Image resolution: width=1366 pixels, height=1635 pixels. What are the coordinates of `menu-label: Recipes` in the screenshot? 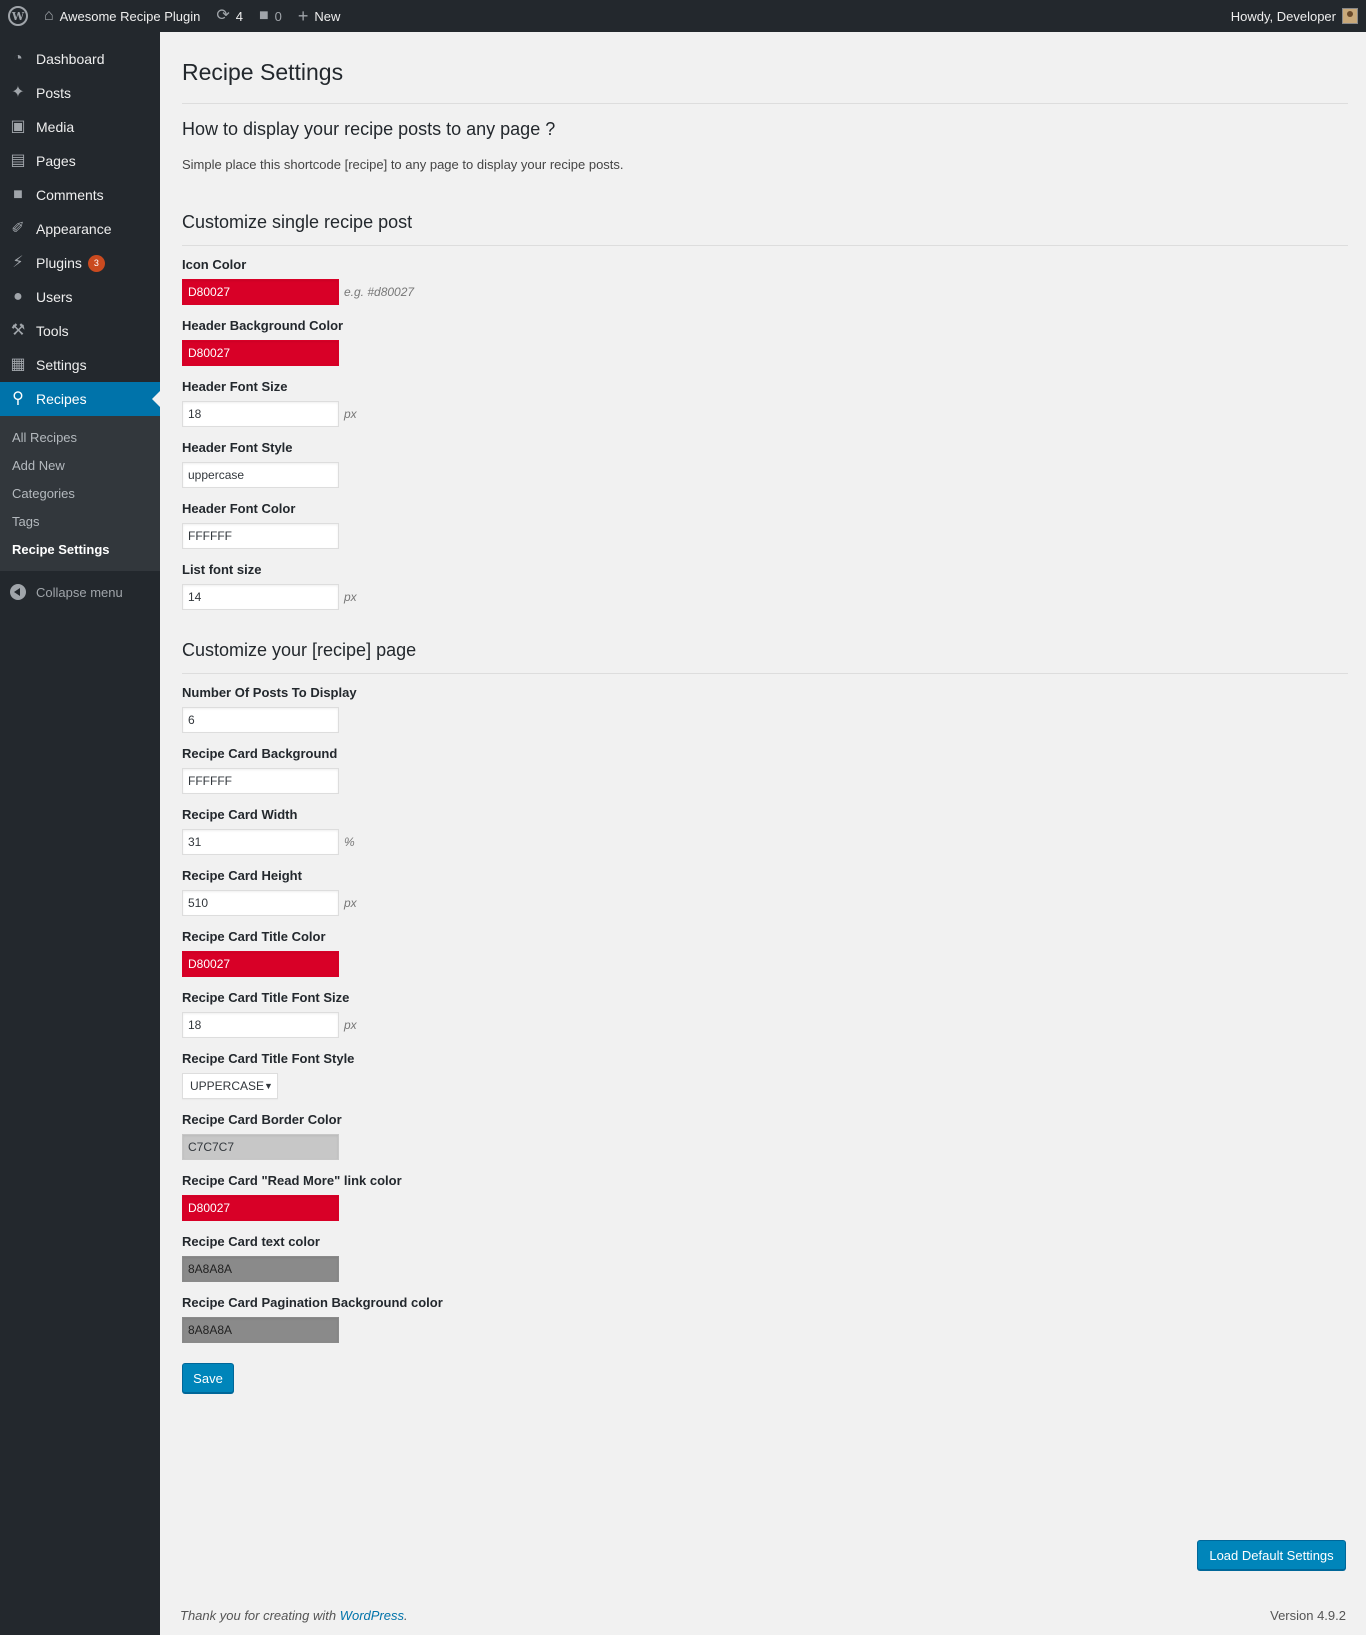 It's located at (61, 399).